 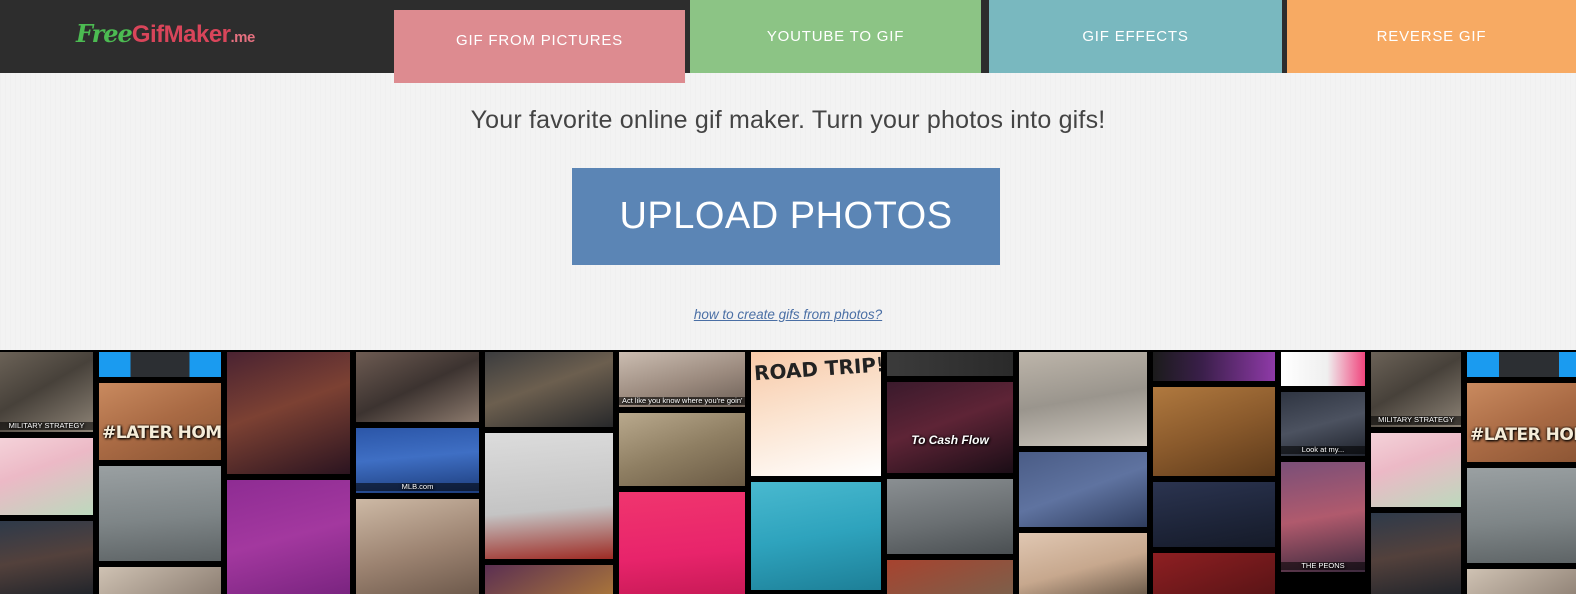 I want to click on tab-reverse-gif: REVERSE GIF, so click(x=1431, y=36).